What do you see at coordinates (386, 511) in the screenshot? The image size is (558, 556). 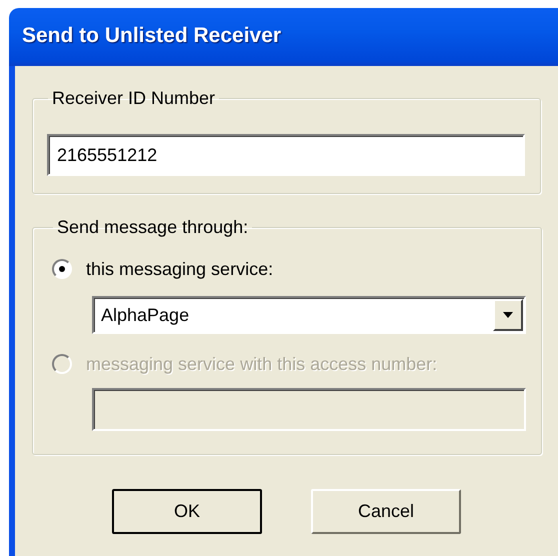 I see `cancel-button: Cancel` at bounding box center [386, 511].